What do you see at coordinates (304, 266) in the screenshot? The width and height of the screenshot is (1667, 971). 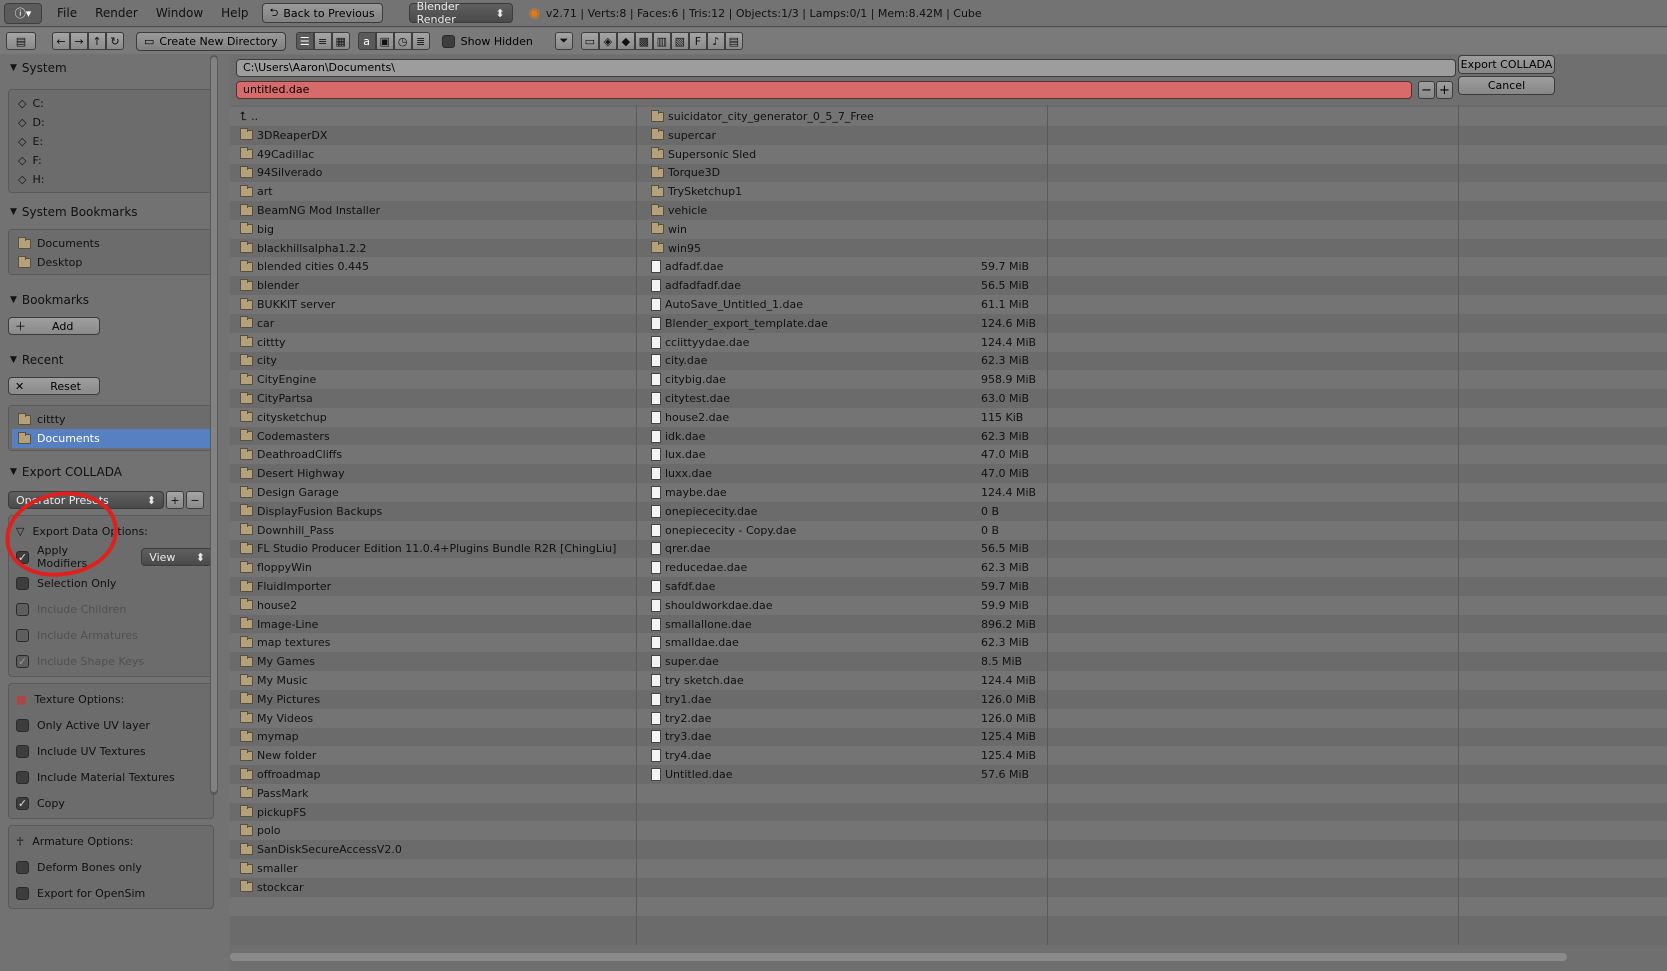 I see `folder-item: blended cities 0.445` at bounding box center [304, 266].